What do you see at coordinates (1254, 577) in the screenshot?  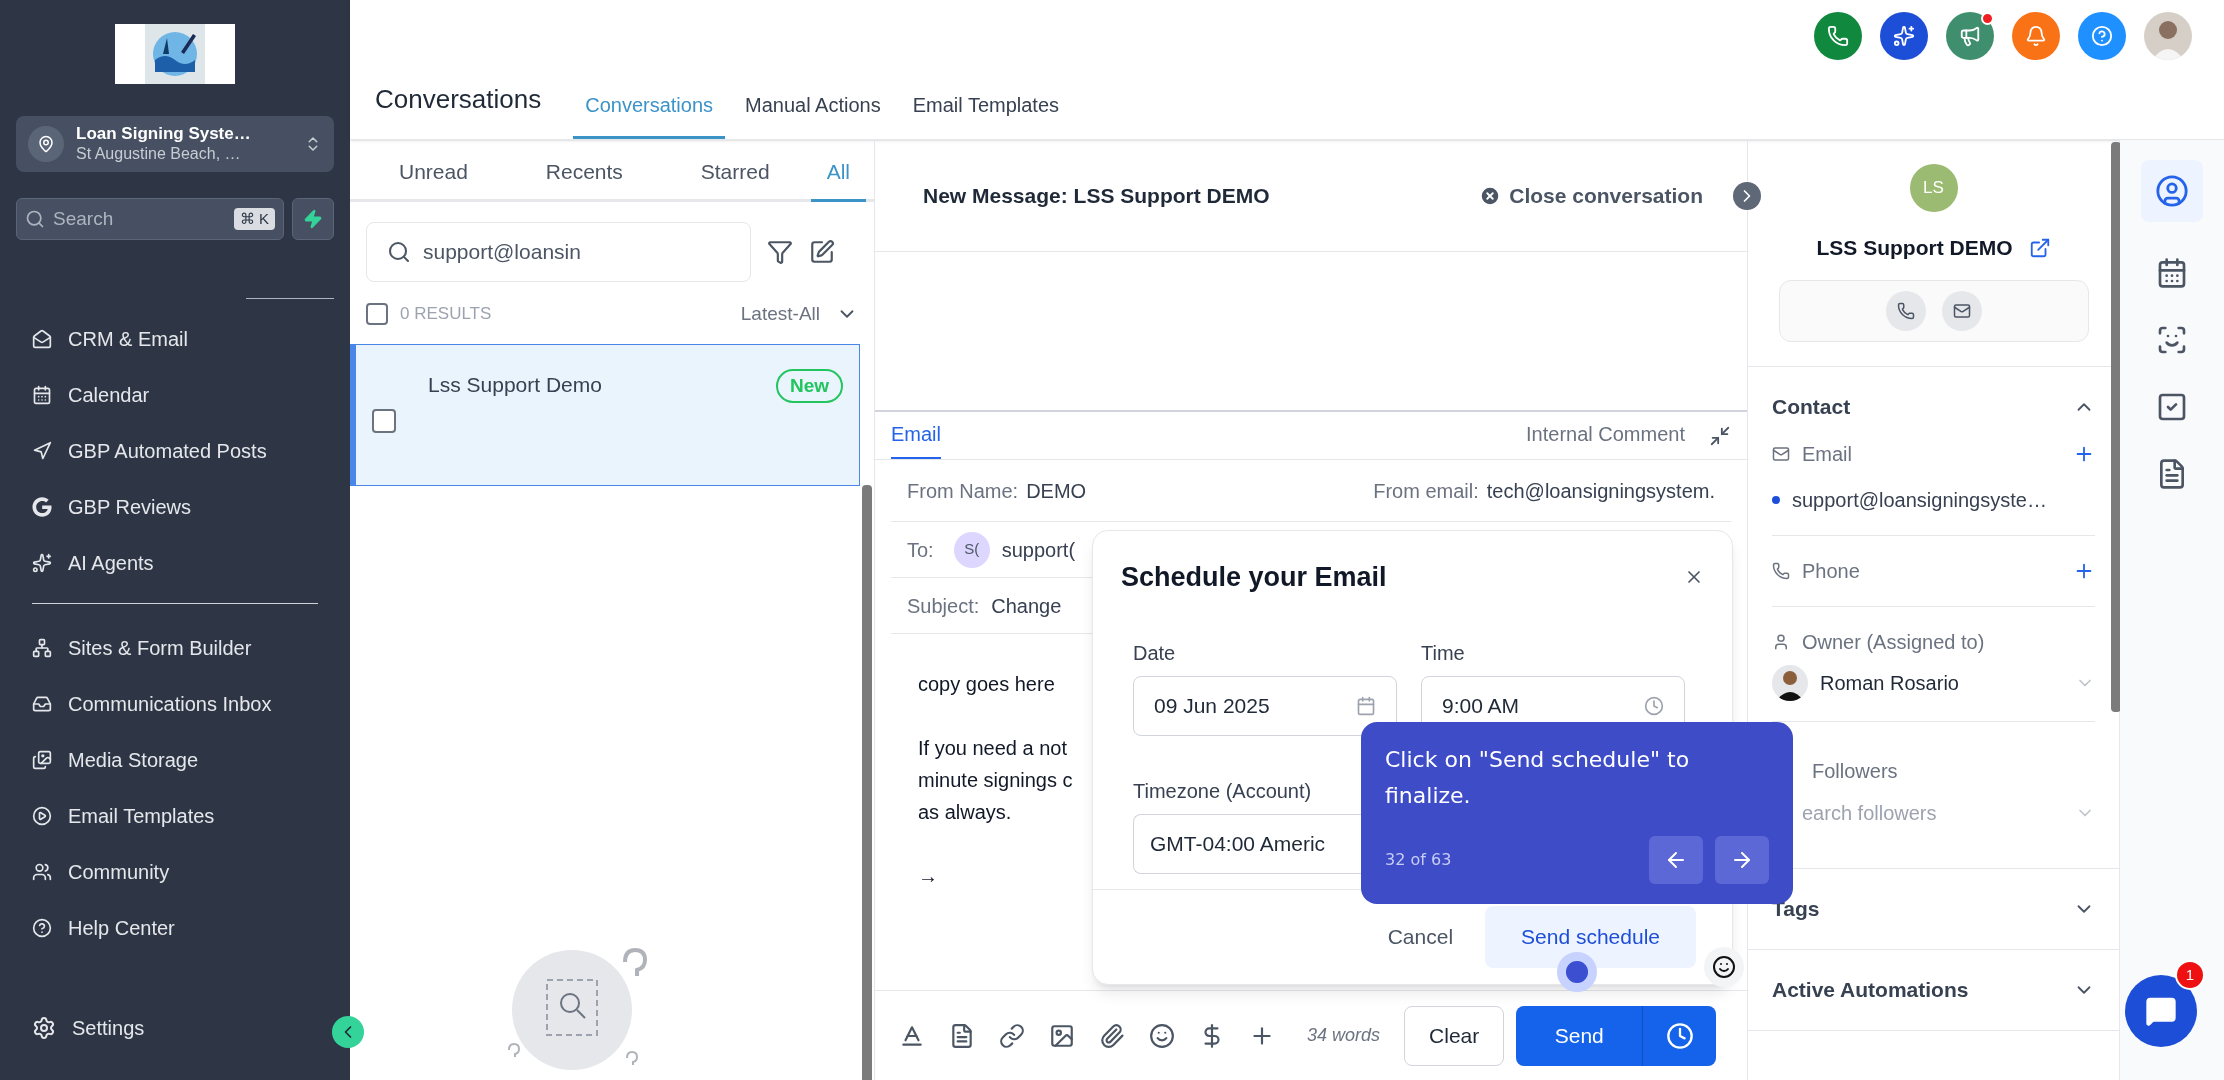 I see `dialog-title: Schedule your Email` at bounding box center [1254, 577].